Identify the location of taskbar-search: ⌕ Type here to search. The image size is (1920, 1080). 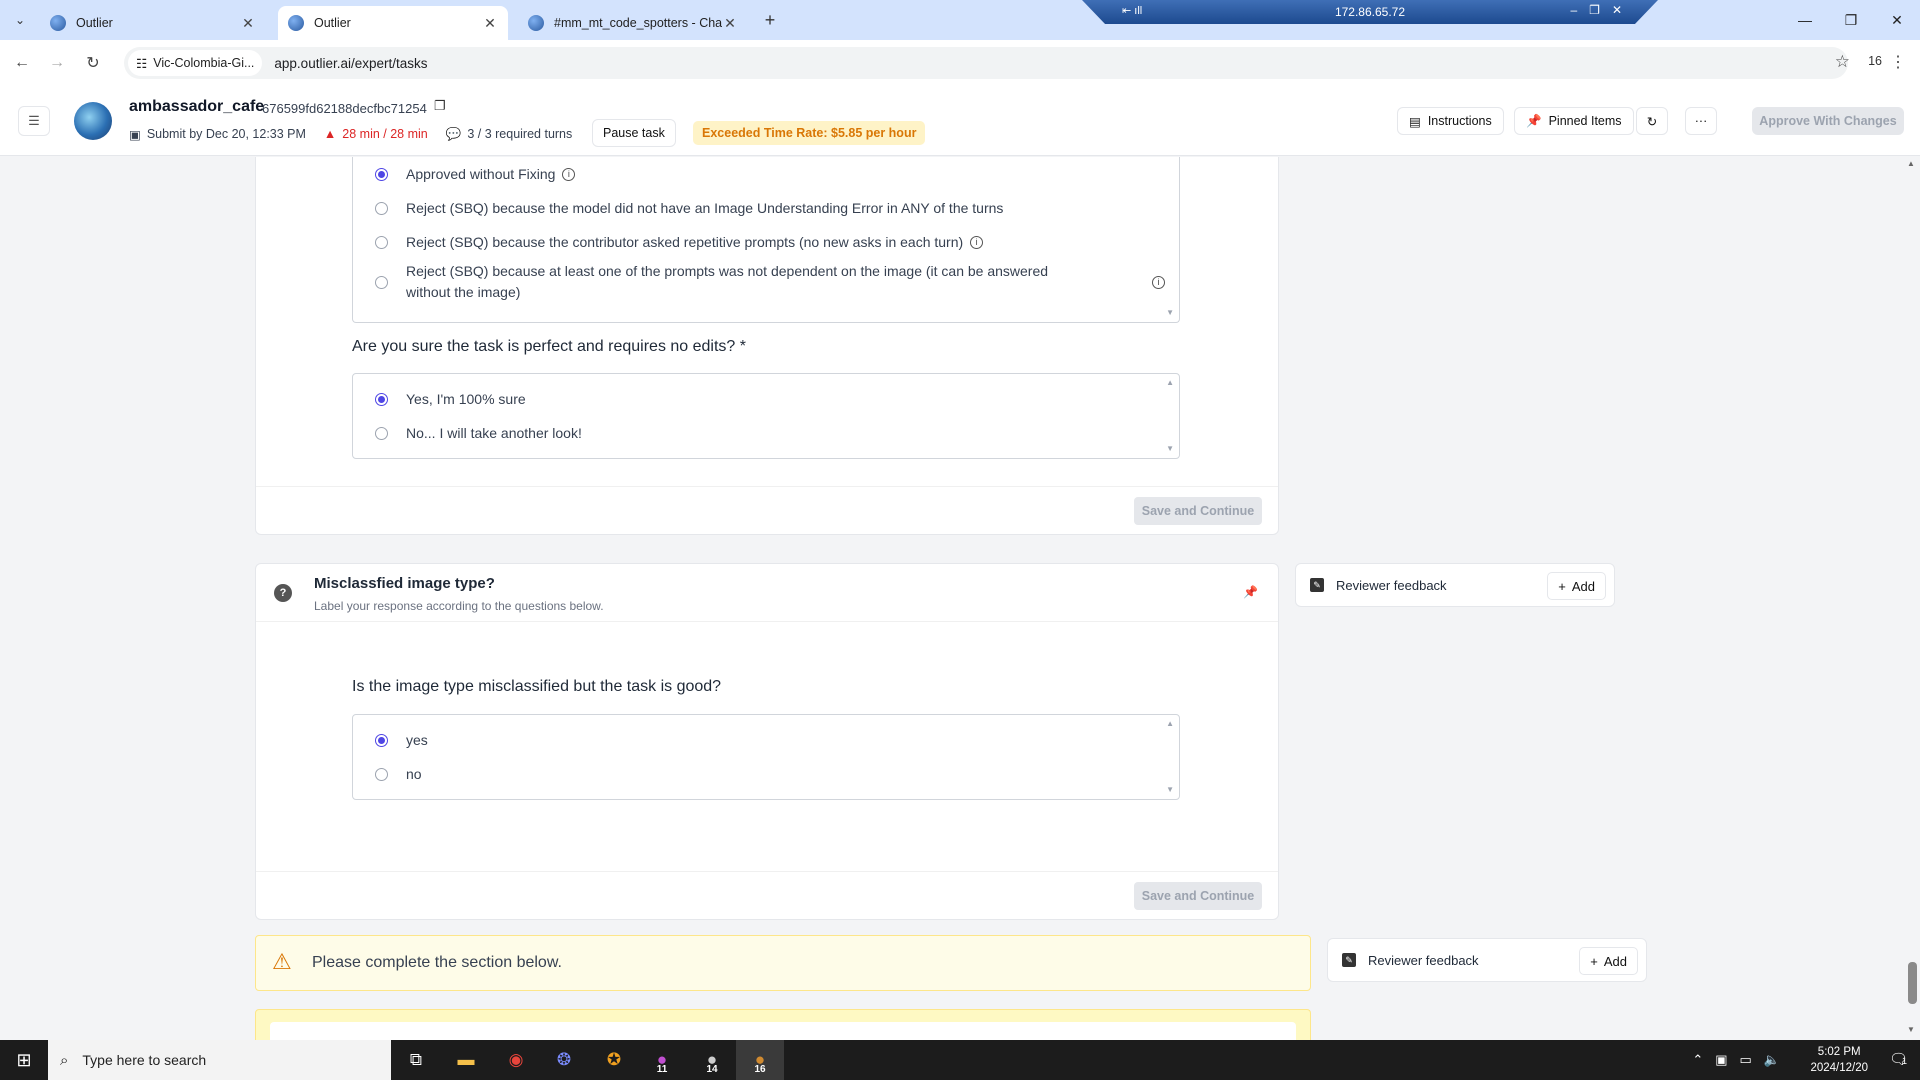
(219, 1060).